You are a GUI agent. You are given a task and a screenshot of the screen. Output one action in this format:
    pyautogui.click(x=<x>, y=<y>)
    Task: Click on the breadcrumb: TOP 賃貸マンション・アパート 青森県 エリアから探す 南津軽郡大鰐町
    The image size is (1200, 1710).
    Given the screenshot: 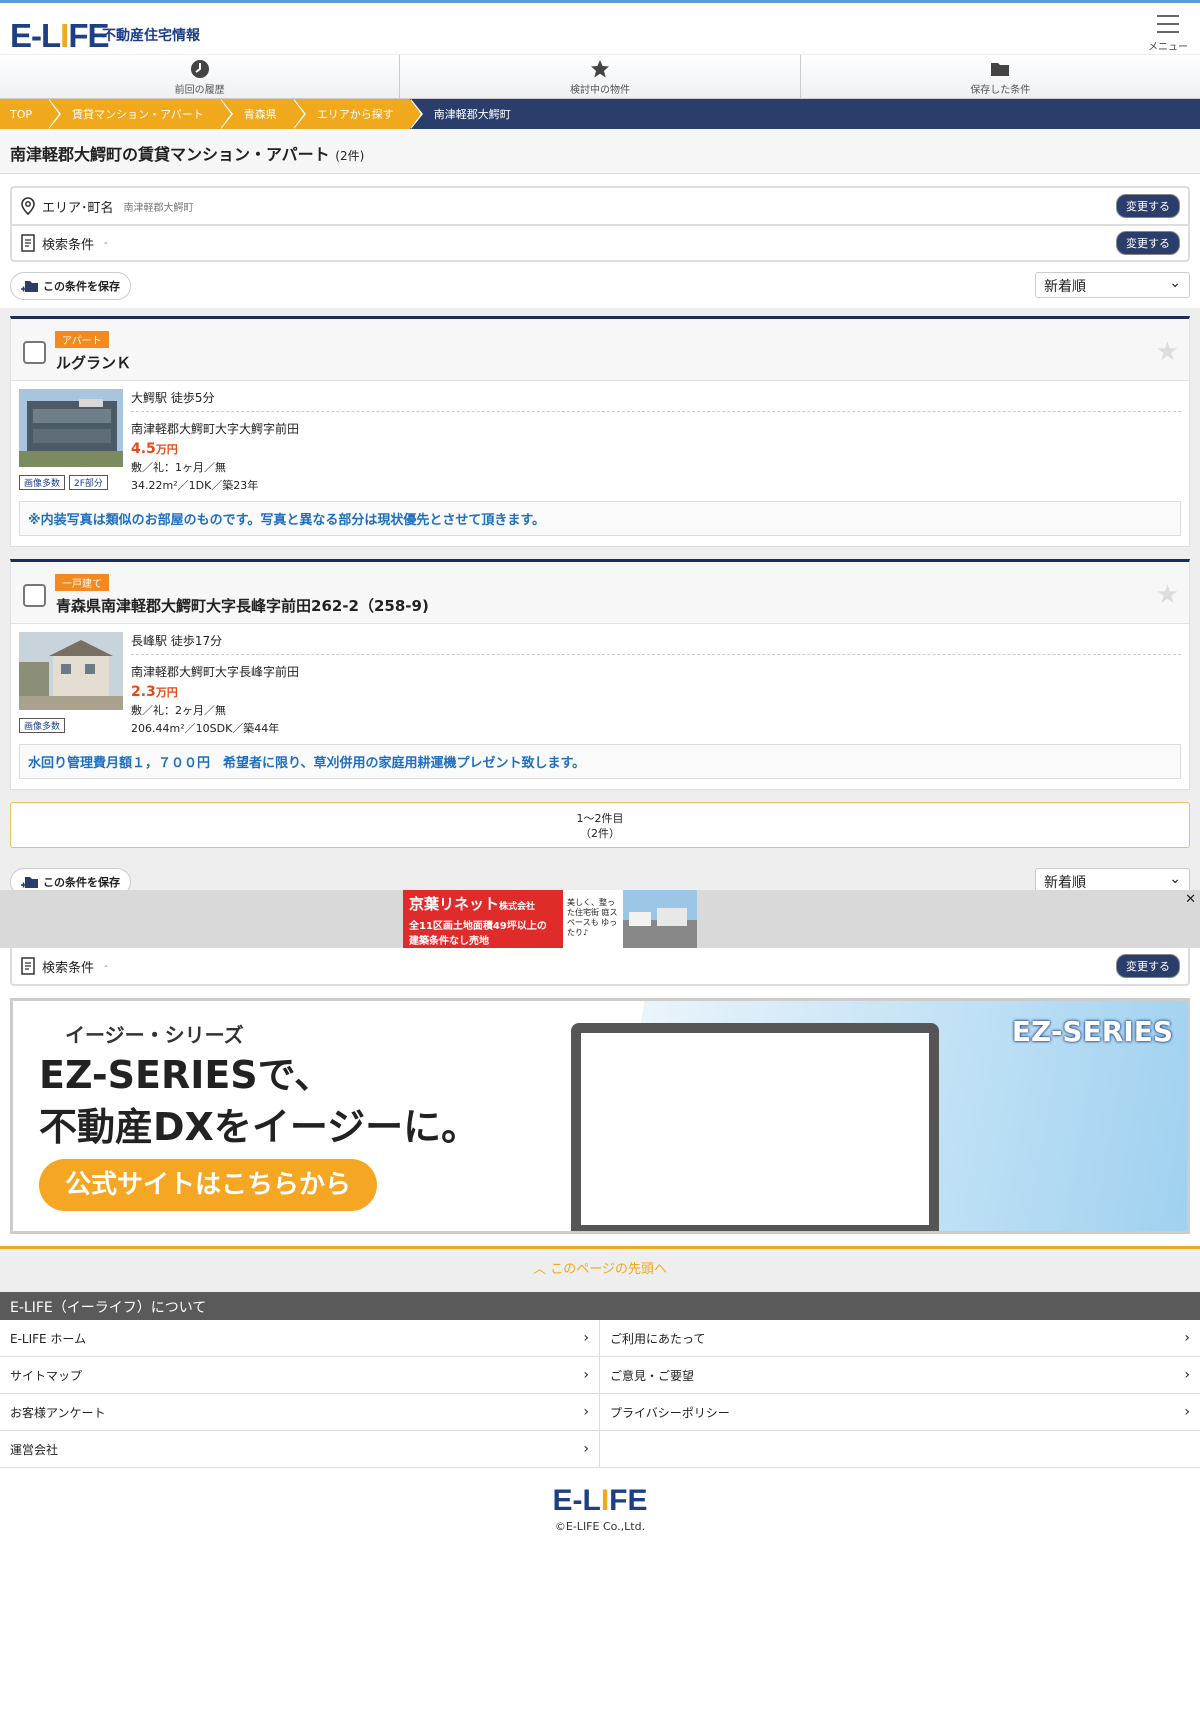 What is the action you would take?
    pyautogui.click(x=600, y=114)
    